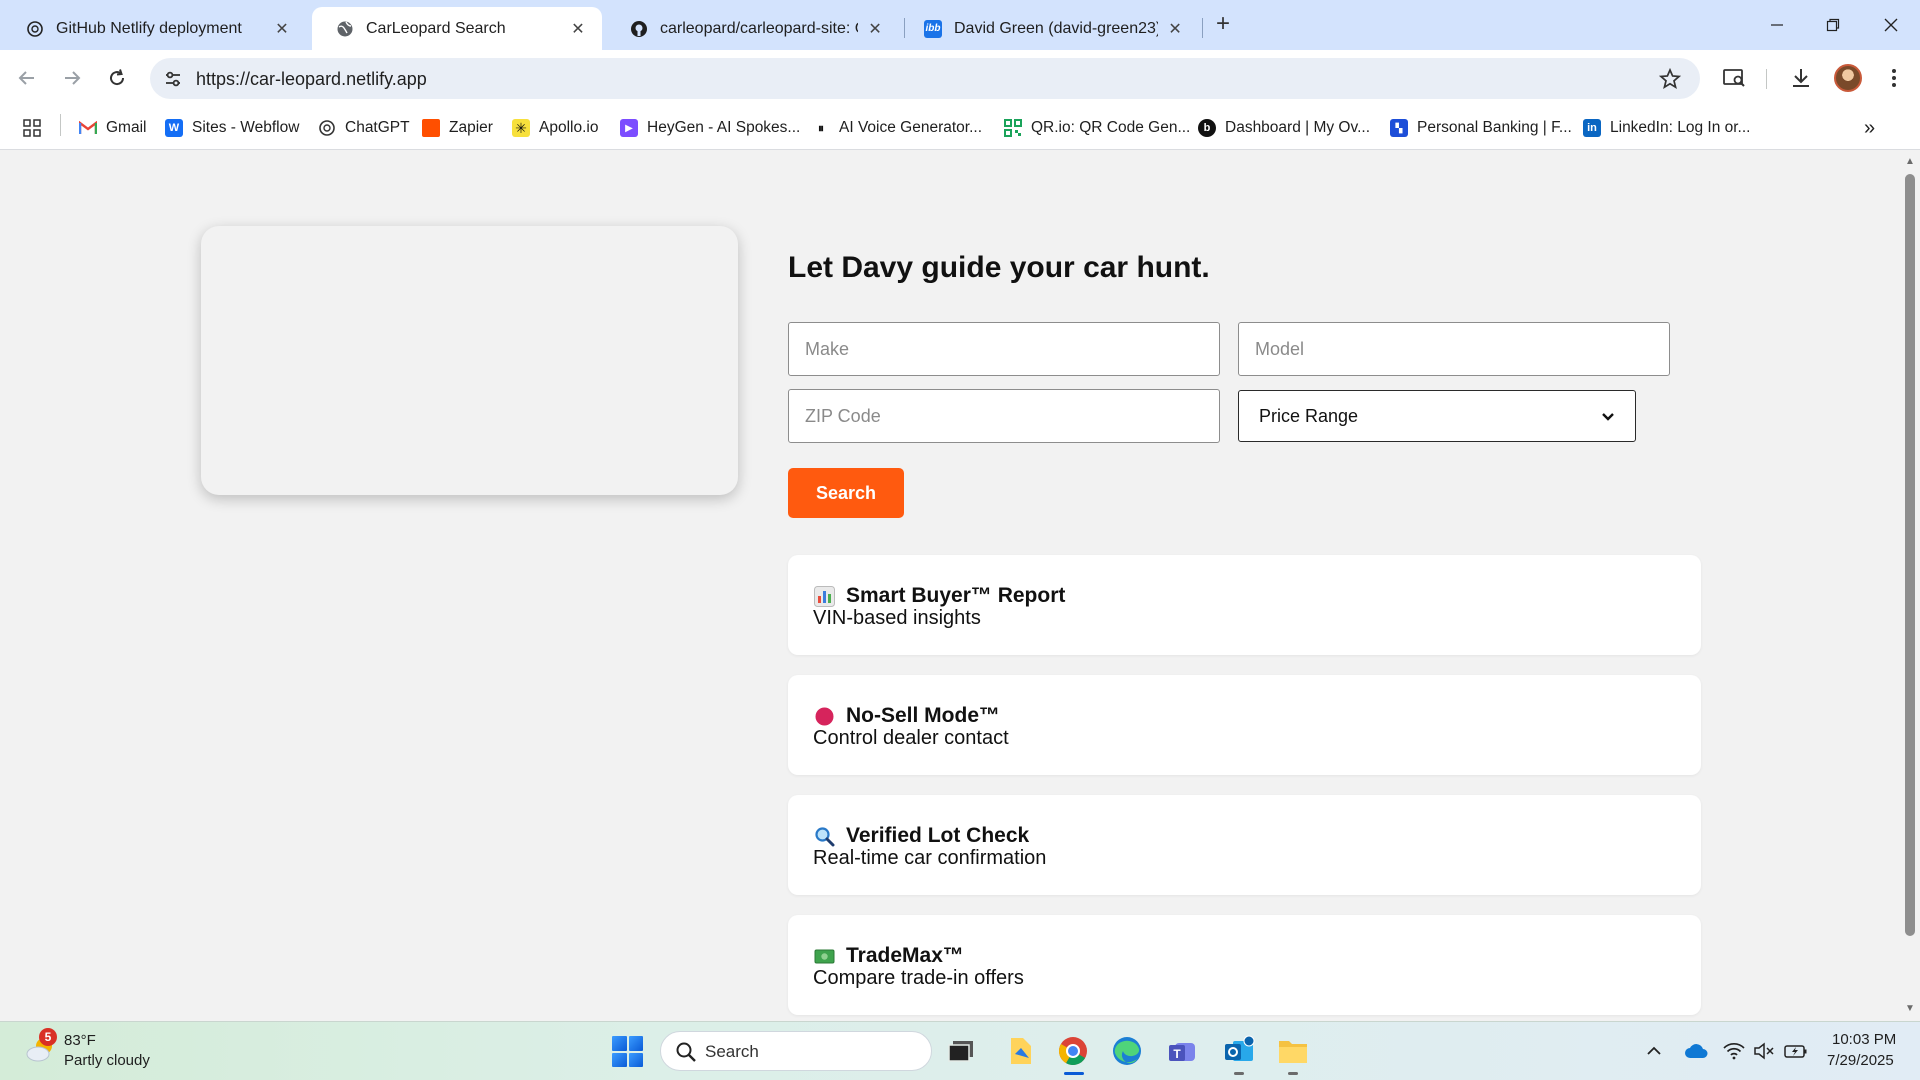 This screenshot has width=1920, height=1080. Describe the element at coordinates (1207, 128) in the screenshot. I see `dashboard-icon: b` at that location.